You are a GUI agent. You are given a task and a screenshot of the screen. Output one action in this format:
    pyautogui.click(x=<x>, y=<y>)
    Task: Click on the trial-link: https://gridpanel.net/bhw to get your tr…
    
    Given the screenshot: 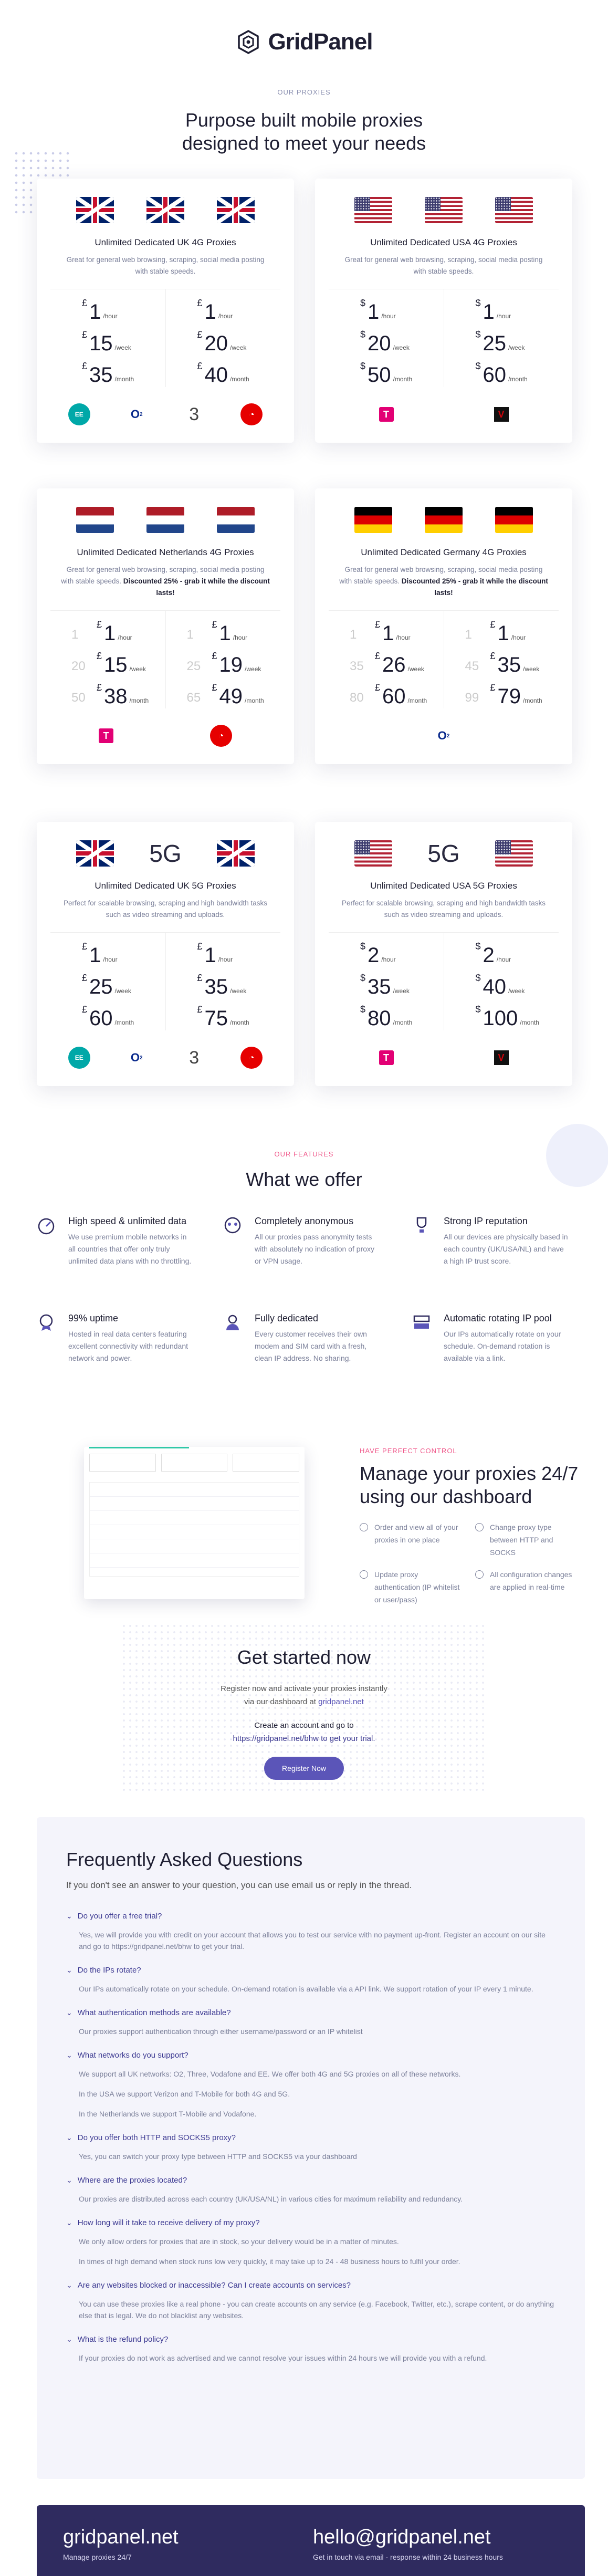 What is the action you would take?
    pyautogui.click(x=304, y=1738)
    